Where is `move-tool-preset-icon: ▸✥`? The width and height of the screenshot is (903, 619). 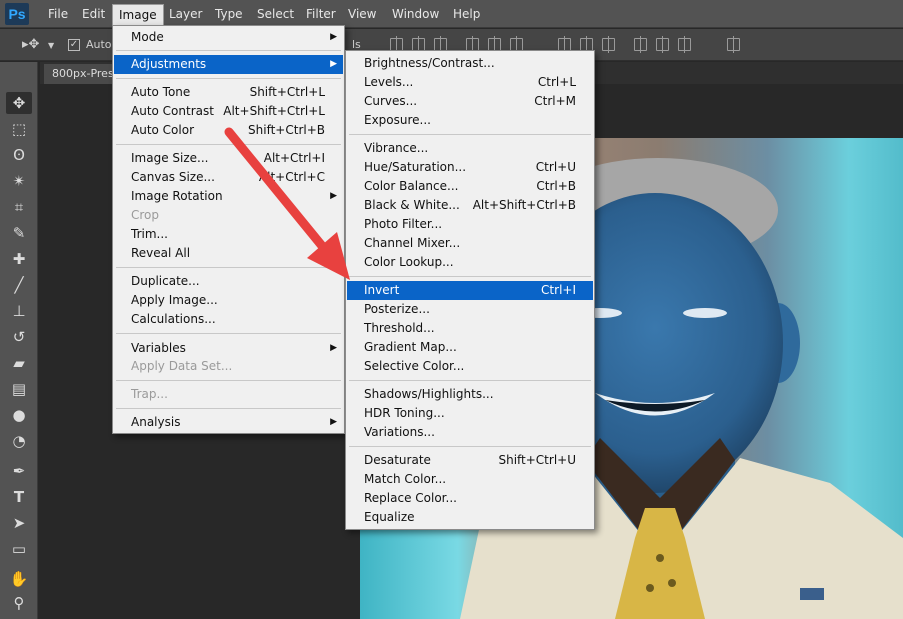
move-tool-preset-icon: ▸✥ is located at coordinates (30, 44).